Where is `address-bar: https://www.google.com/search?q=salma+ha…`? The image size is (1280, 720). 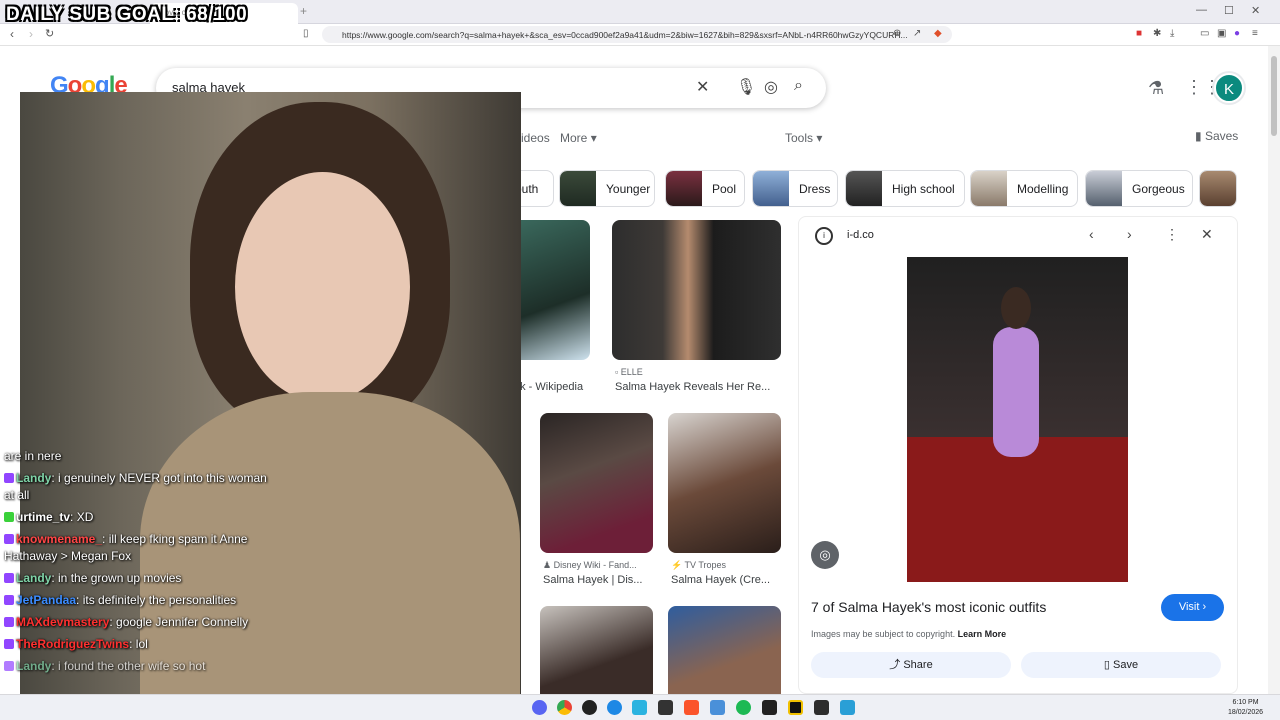
address-bar: https://www.google.com/search?q=salma+ha… is located at coordinates (637, 34).